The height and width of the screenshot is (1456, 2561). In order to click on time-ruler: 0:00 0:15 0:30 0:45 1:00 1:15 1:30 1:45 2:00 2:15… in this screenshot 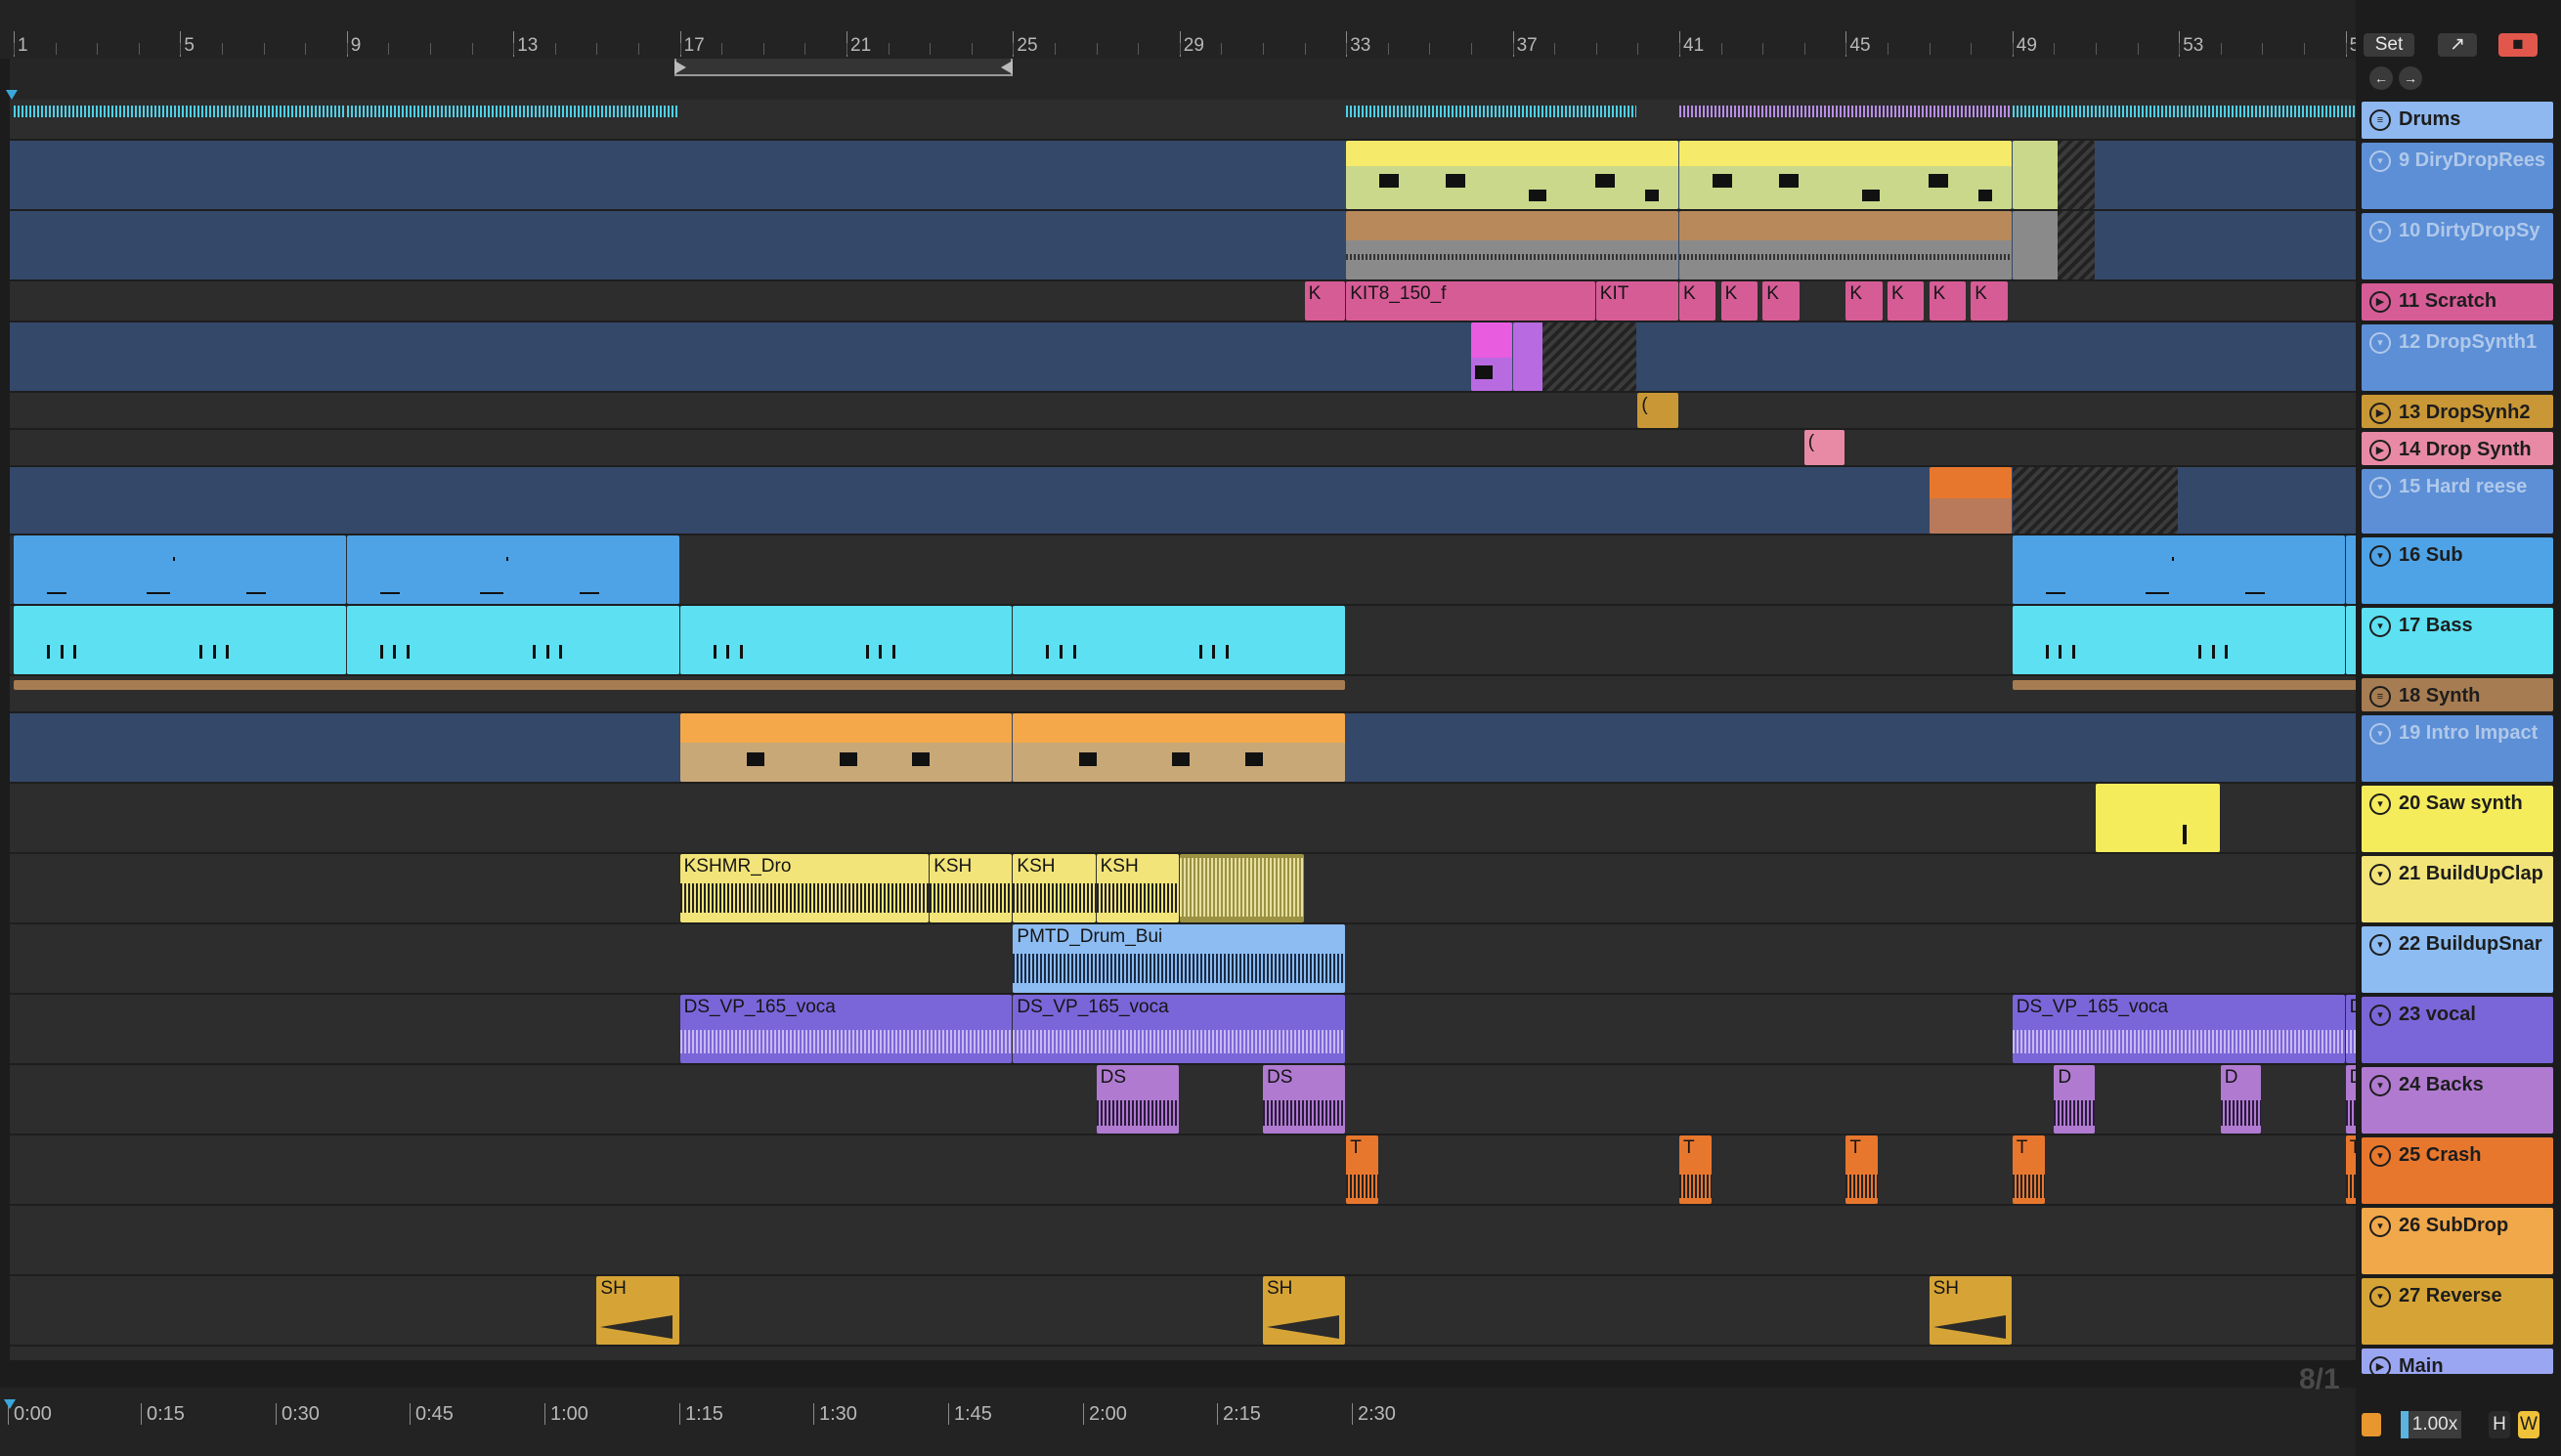, I will do `click(1178, 1422)`.